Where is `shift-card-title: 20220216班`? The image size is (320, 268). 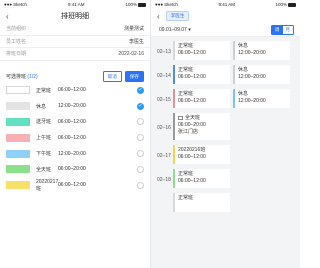 shift-card-title: 20220216班 is located at coordinates (202, 150).